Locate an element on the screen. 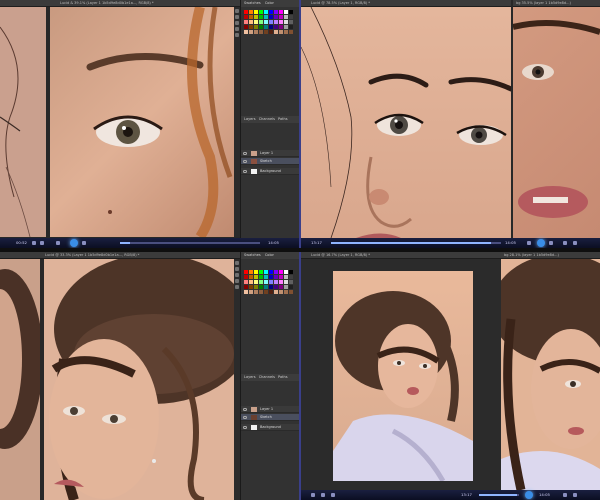  seek-bar is located at coordinates (190, 243).